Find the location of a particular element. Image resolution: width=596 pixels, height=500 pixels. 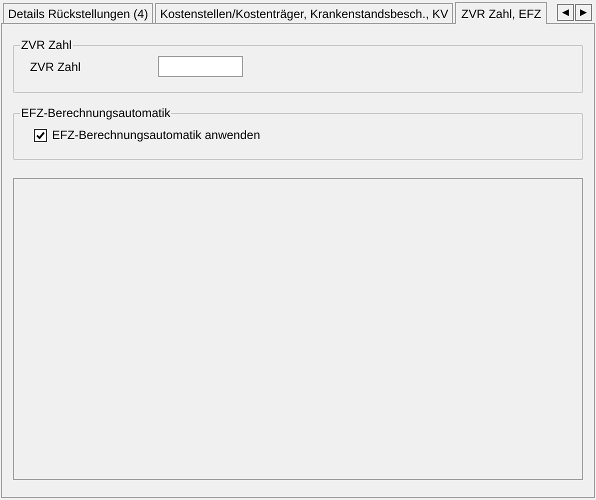

field-label: ZVR Zahl is located at coordinates (56, 67).